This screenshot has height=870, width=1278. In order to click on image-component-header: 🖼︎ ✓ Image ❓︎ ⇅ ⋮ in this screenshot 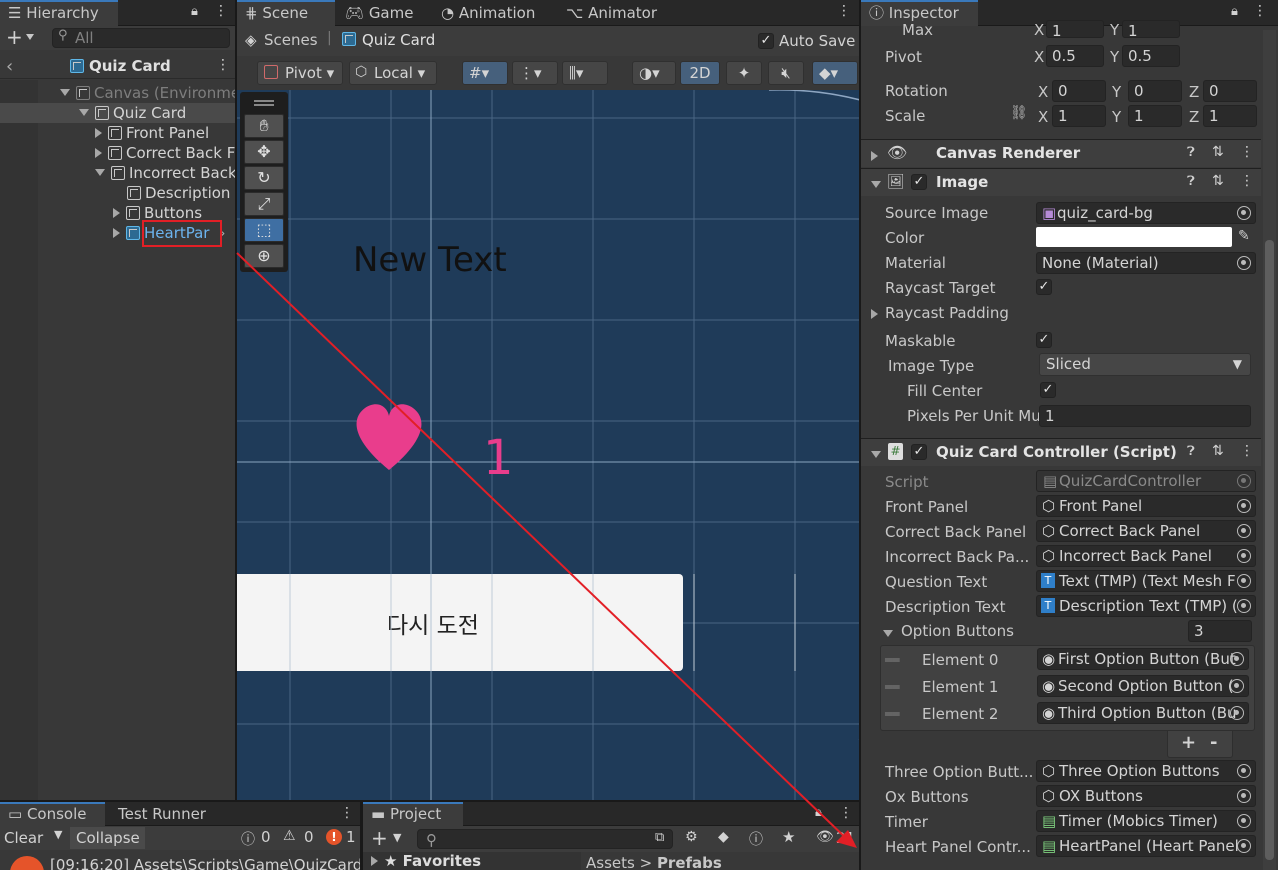, I will do `click(1061, 182)`.